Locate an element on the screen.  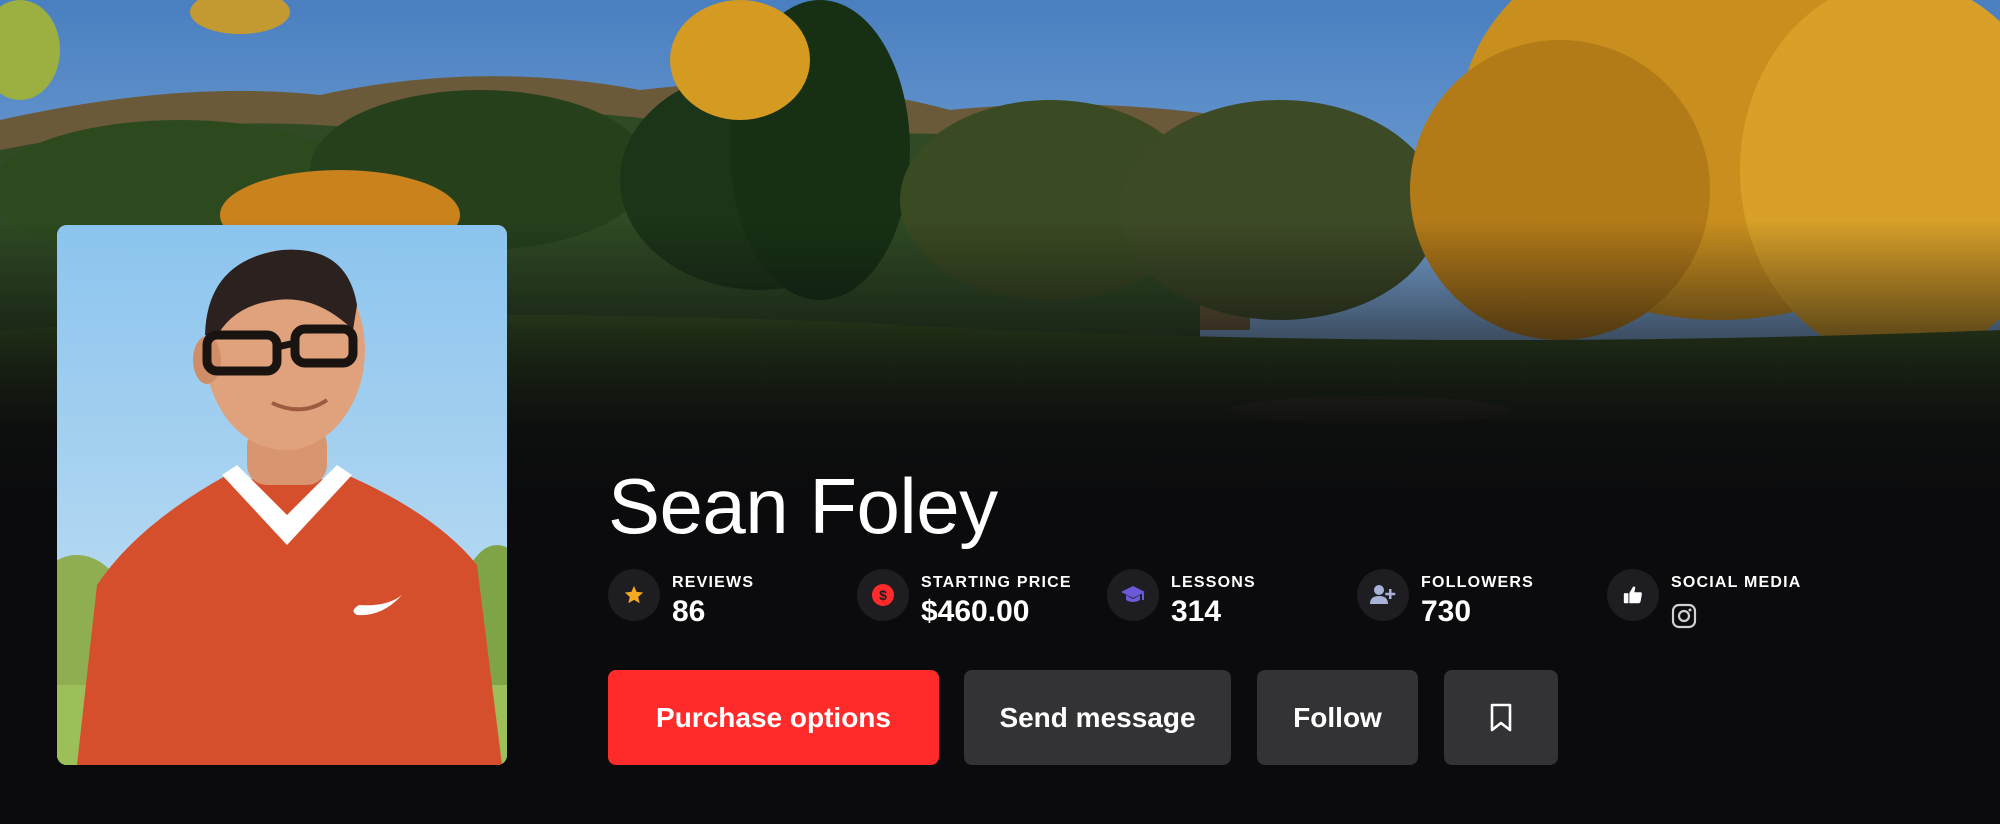
graduation-cap-icon is located at coordinates (1133, 594).